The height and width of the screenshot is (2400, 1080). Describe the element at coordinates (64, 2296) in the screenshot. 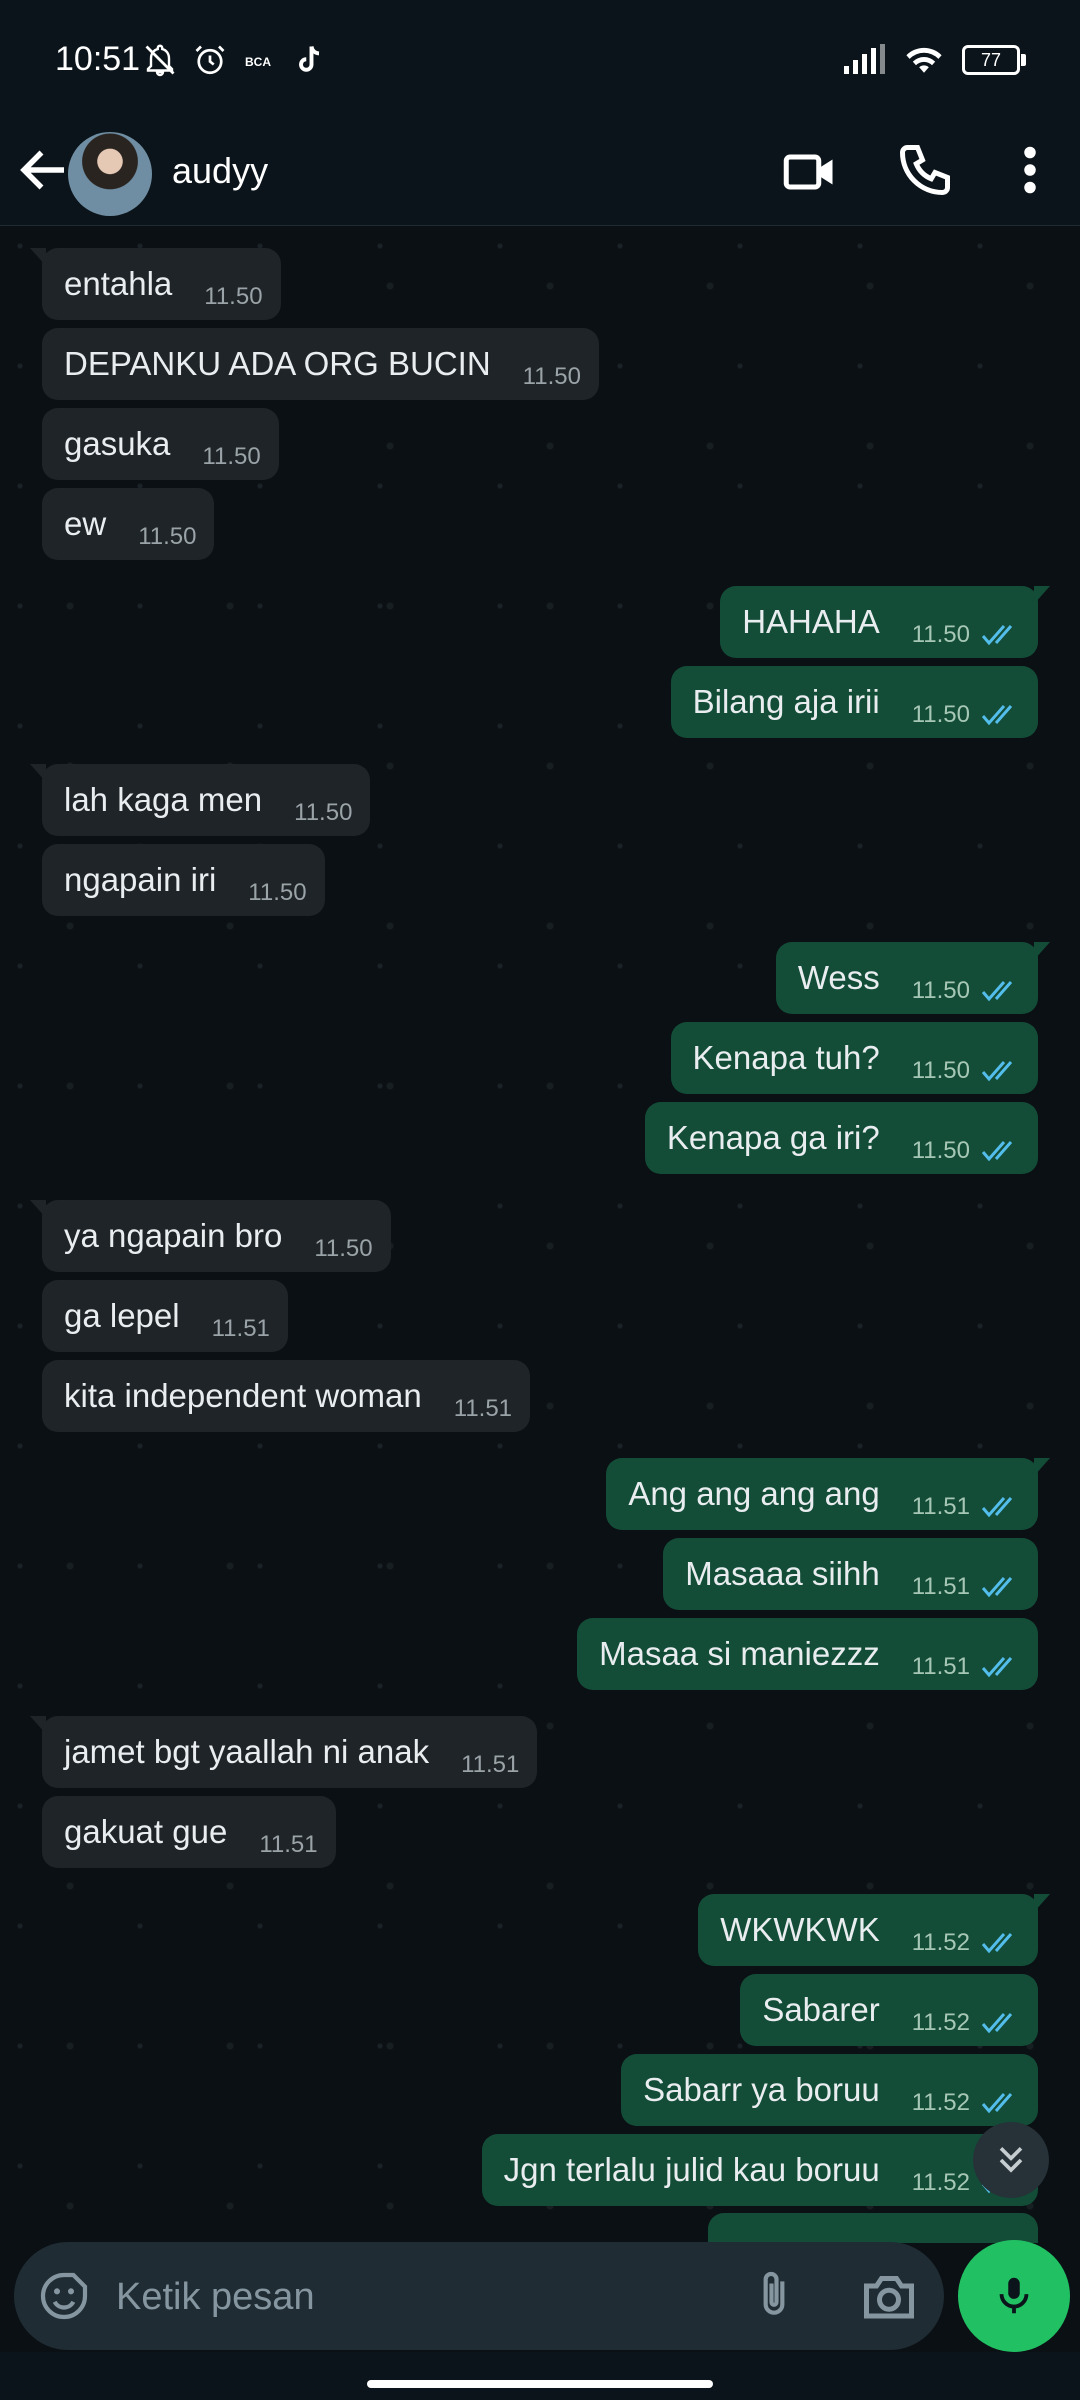

I see `emoji-icon` at that location.